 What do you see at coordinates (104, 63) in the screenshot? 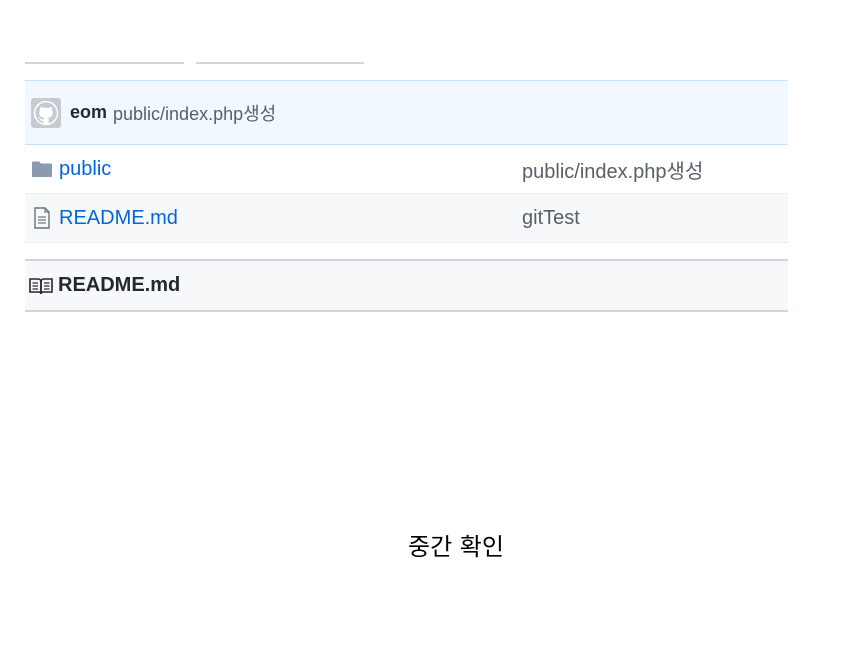
I see `tab-underline-left` at bounding box center [104, 63].